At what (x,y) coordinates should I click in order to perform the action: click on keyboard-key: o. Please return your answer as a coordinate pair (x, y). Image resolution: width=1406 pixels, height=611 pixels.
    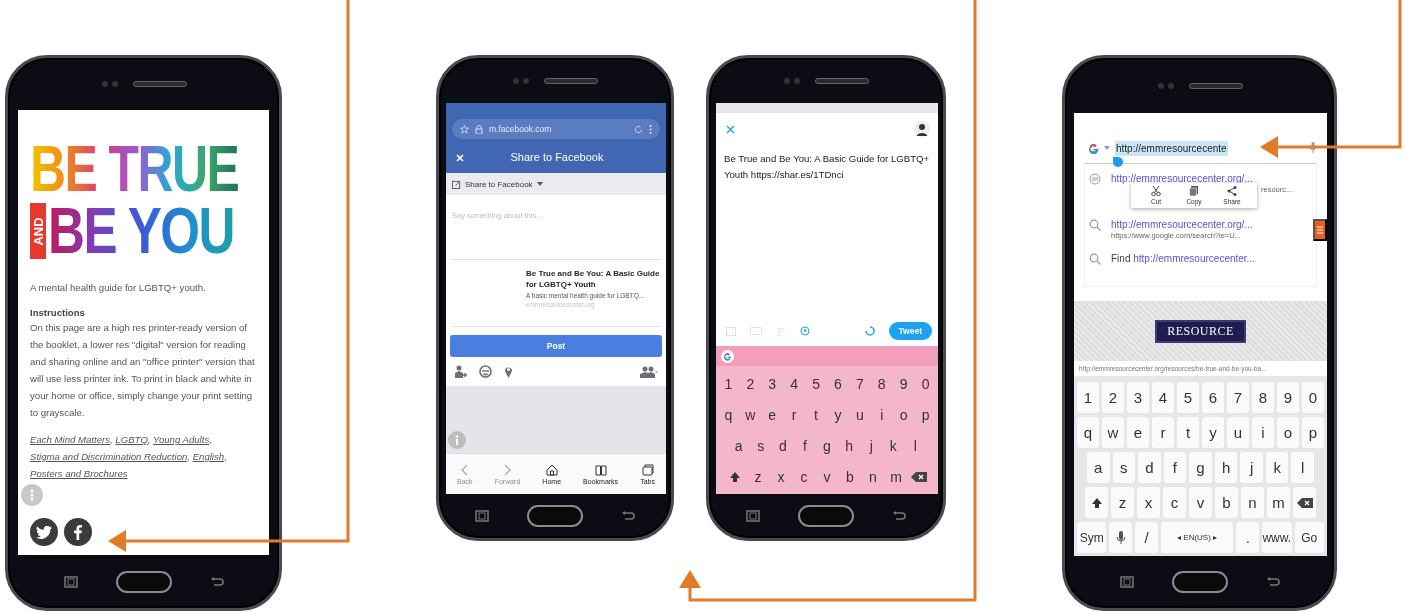
    Looking at the image, I should click on (904, 415).